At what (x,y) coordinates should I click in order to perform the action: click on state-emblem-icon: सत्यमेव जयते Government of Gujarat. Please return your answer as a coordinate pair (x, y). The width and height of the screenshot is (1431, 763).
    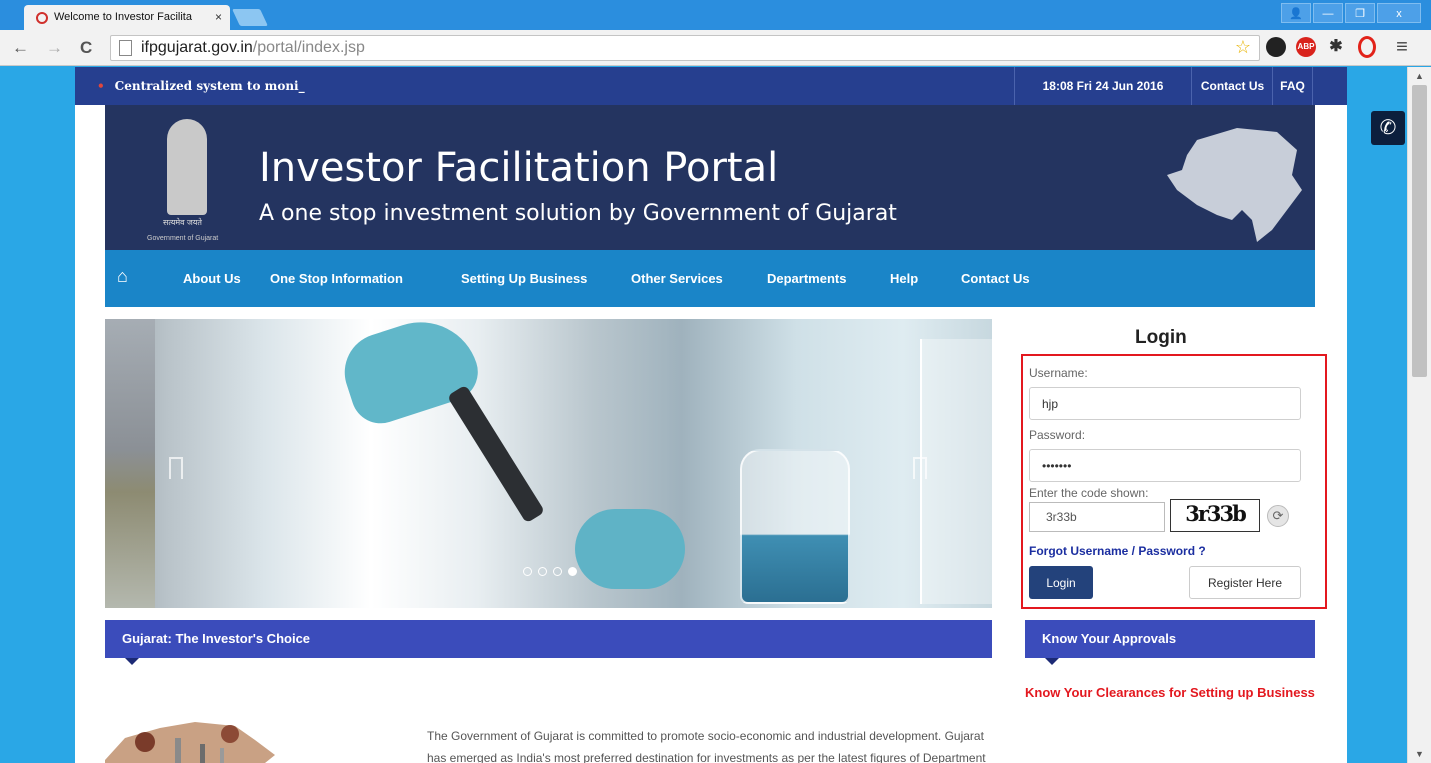
    Looking at the image, I should click on (188, 180).